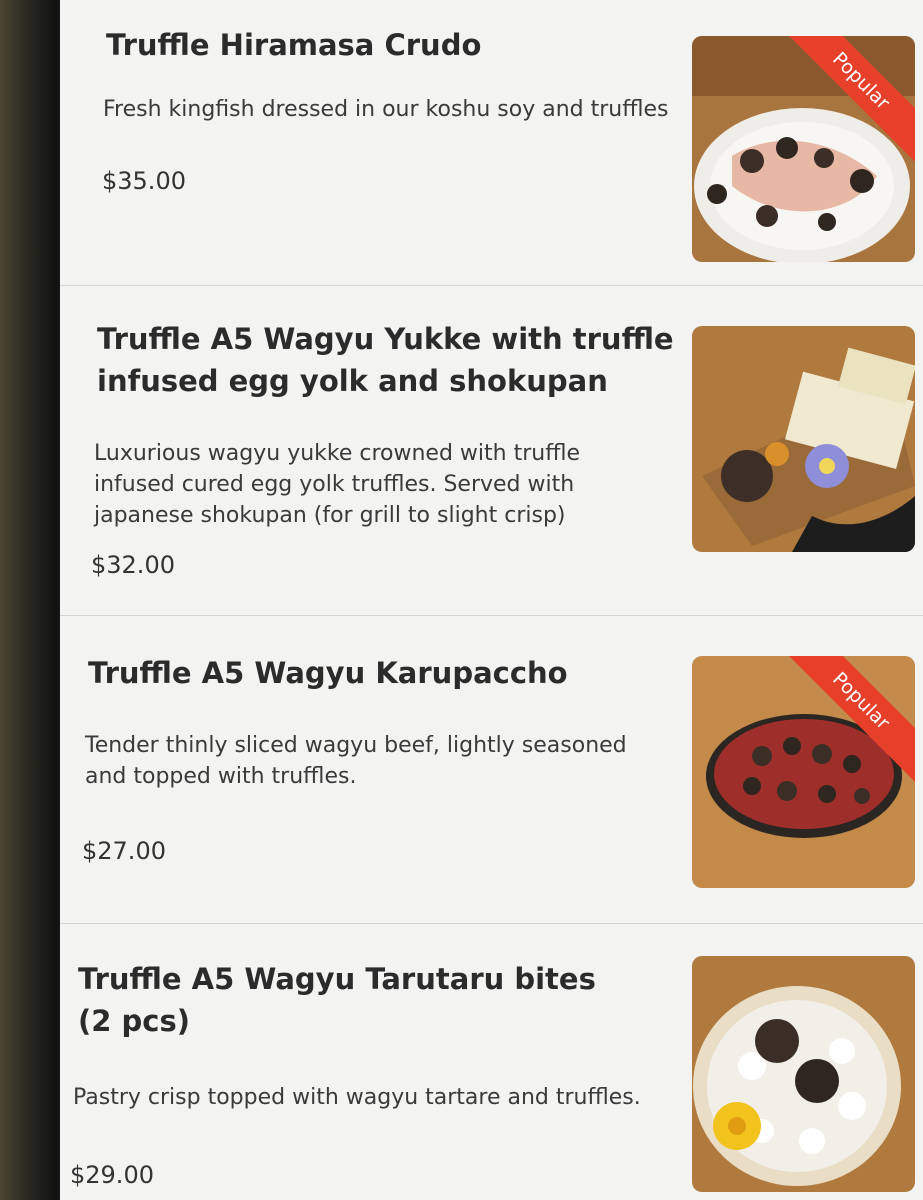 This screenshot has height=1200, width=923. I want to click on dish-photo-tarutaru, so click(803, 1074).